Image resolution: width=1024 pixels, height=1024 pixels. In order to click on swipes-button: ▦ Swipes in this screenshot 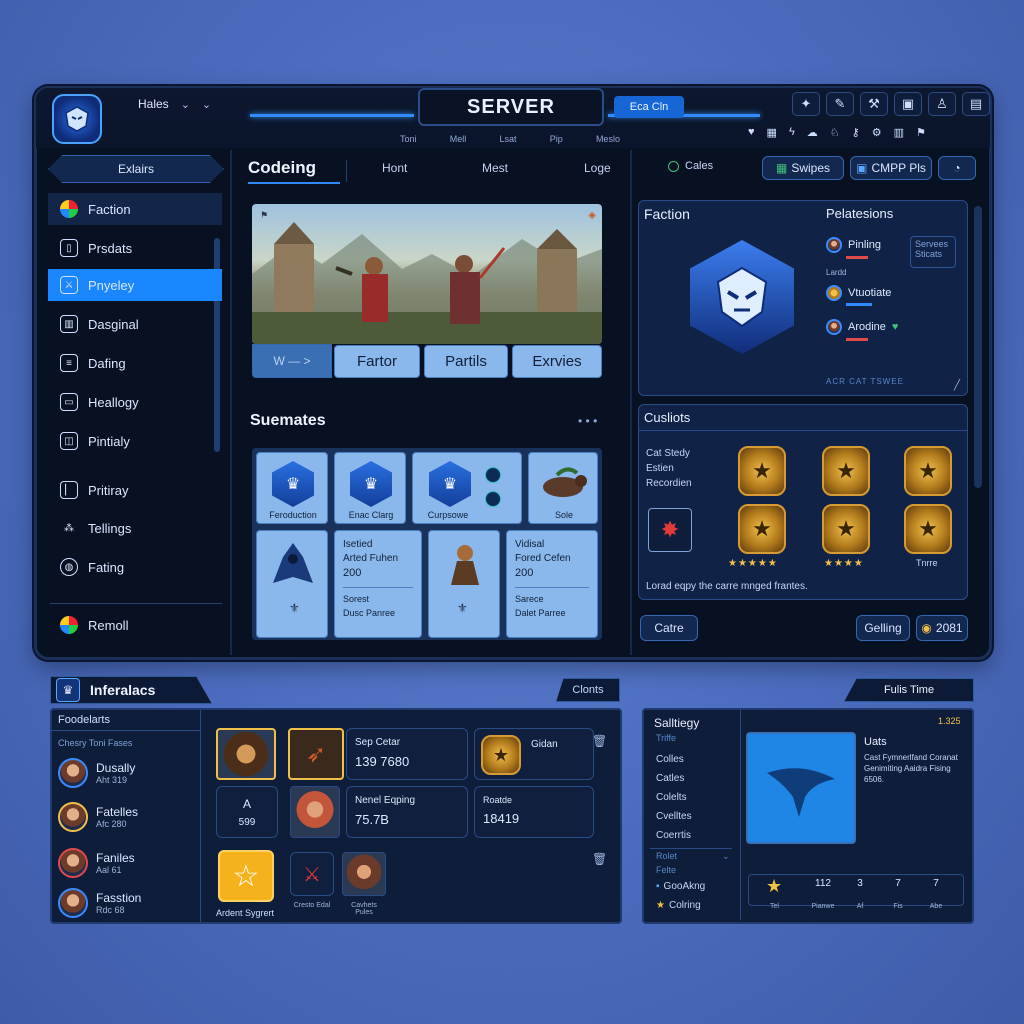, I will do `click(803, 168)`.